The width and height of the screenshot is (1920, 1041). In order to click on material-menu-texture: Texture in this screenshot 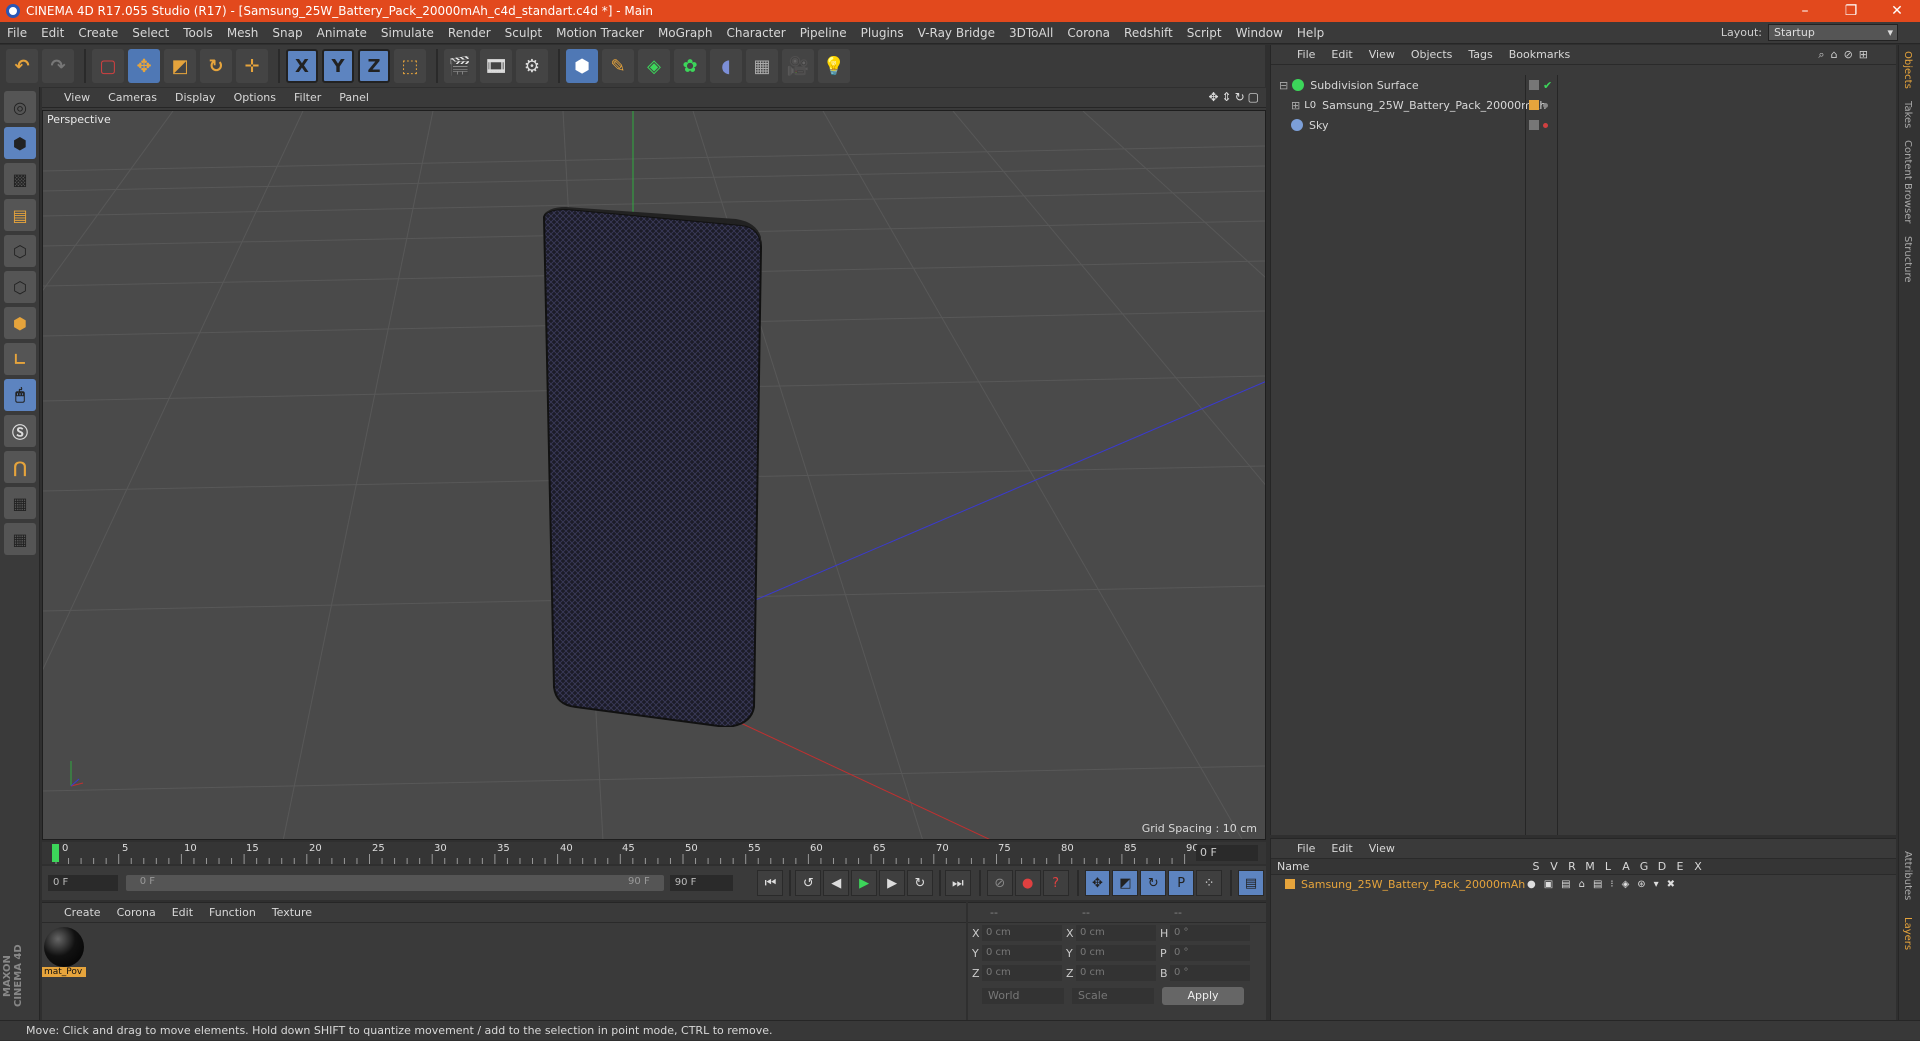, I will do `click(292, 912)`.